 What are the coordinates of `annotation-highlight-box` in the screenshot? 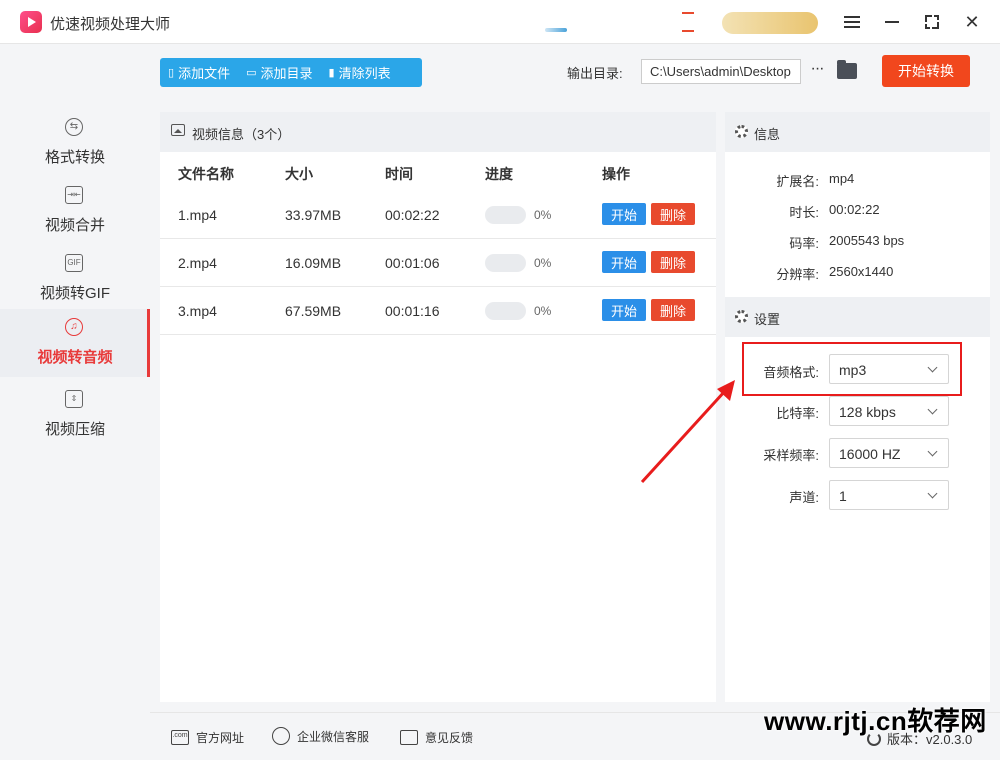 It's located at (852, 369).